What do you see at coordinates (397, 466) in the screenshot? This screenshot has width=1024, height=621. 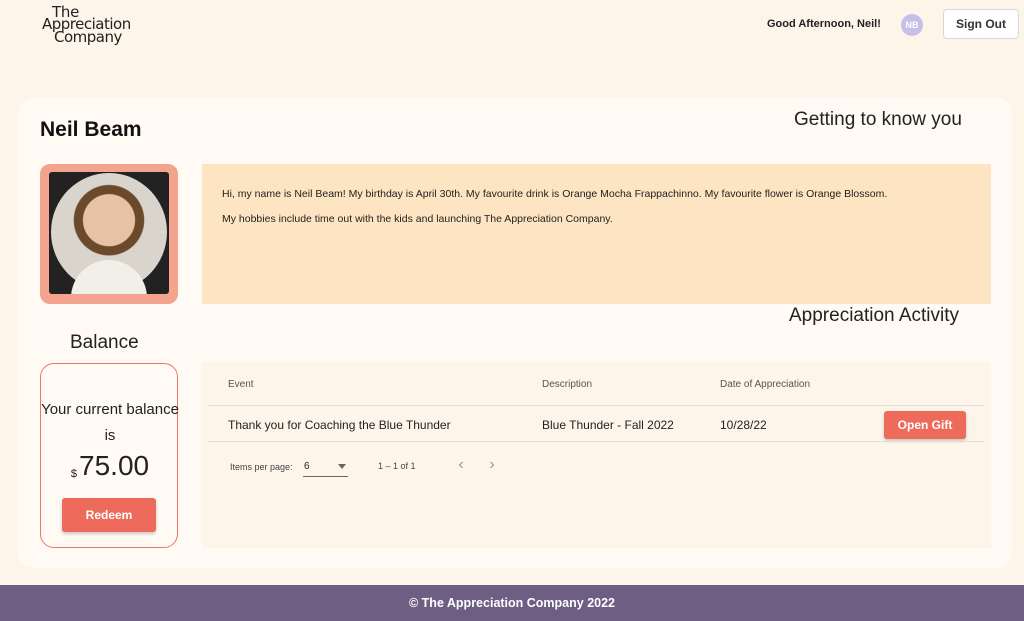 I see `pagination-range: 1 – 1 of 1` at bounding box center [397, 466].